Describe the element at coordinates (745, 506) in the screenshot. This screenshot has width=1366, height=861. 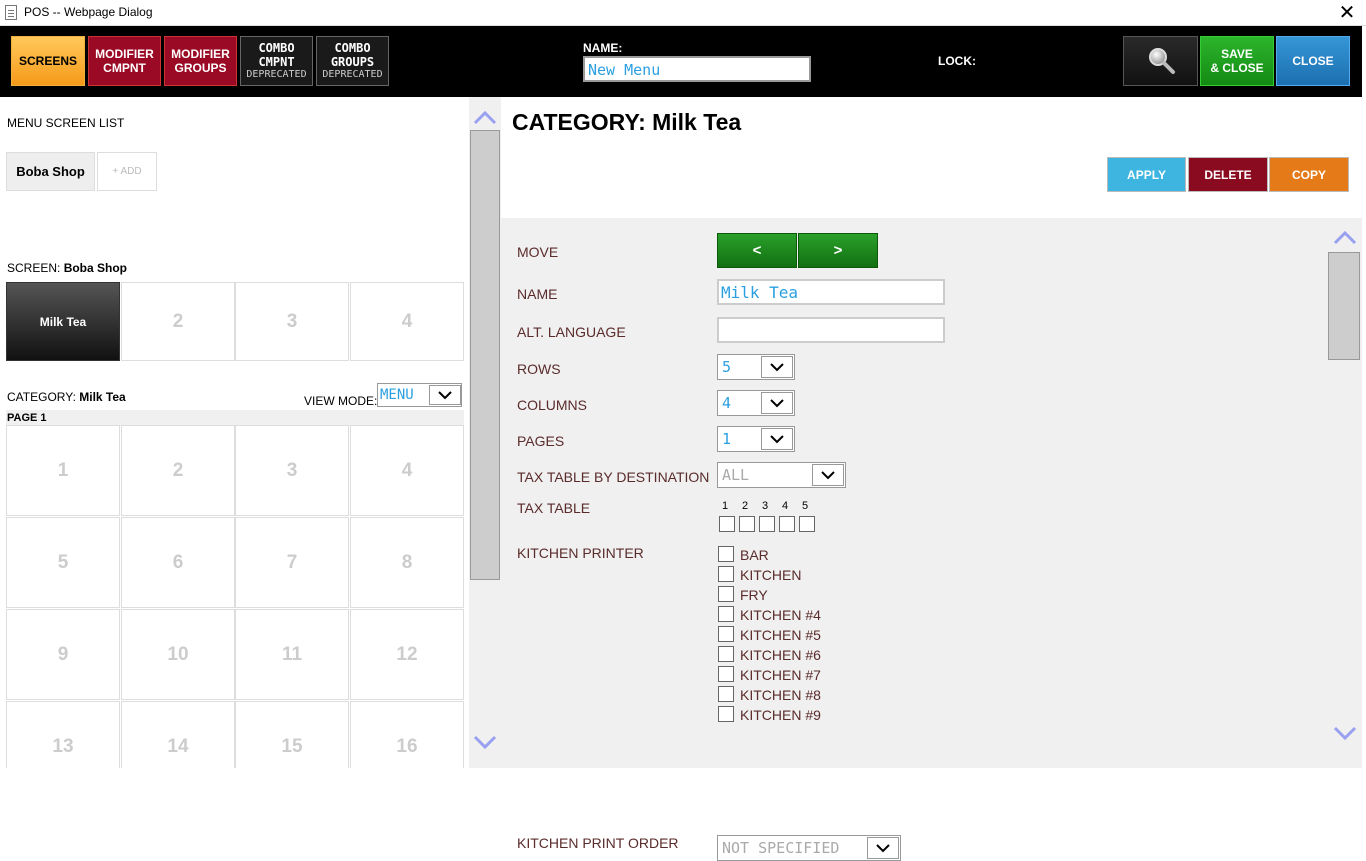
I see `tax-num: 2` at that location.